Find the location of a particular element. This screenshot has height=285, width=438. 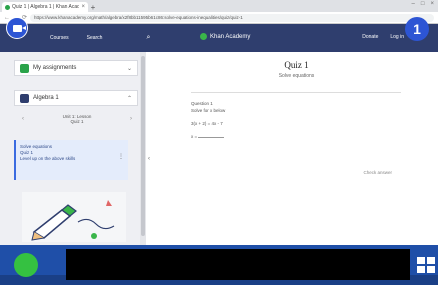

answer-label: x = is located at coordinates (194, 136).